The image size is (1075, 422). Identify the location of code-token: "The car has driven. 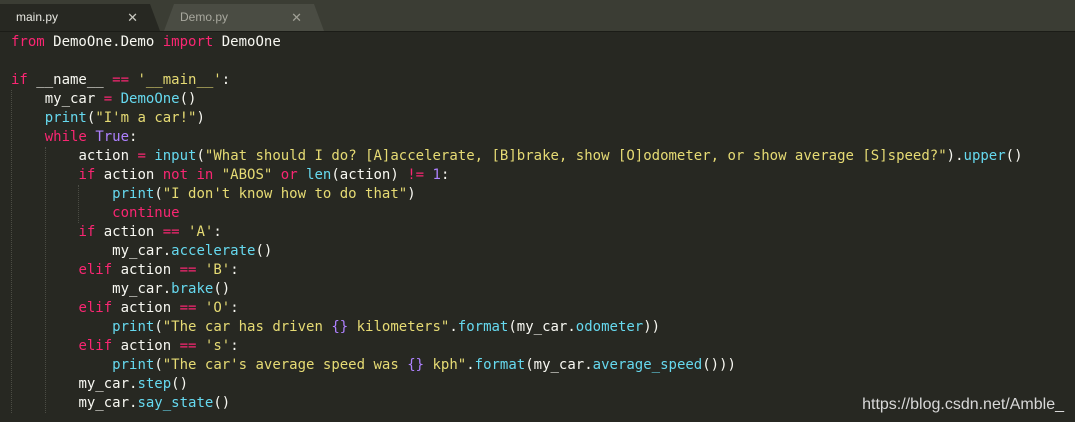
(247, 327).